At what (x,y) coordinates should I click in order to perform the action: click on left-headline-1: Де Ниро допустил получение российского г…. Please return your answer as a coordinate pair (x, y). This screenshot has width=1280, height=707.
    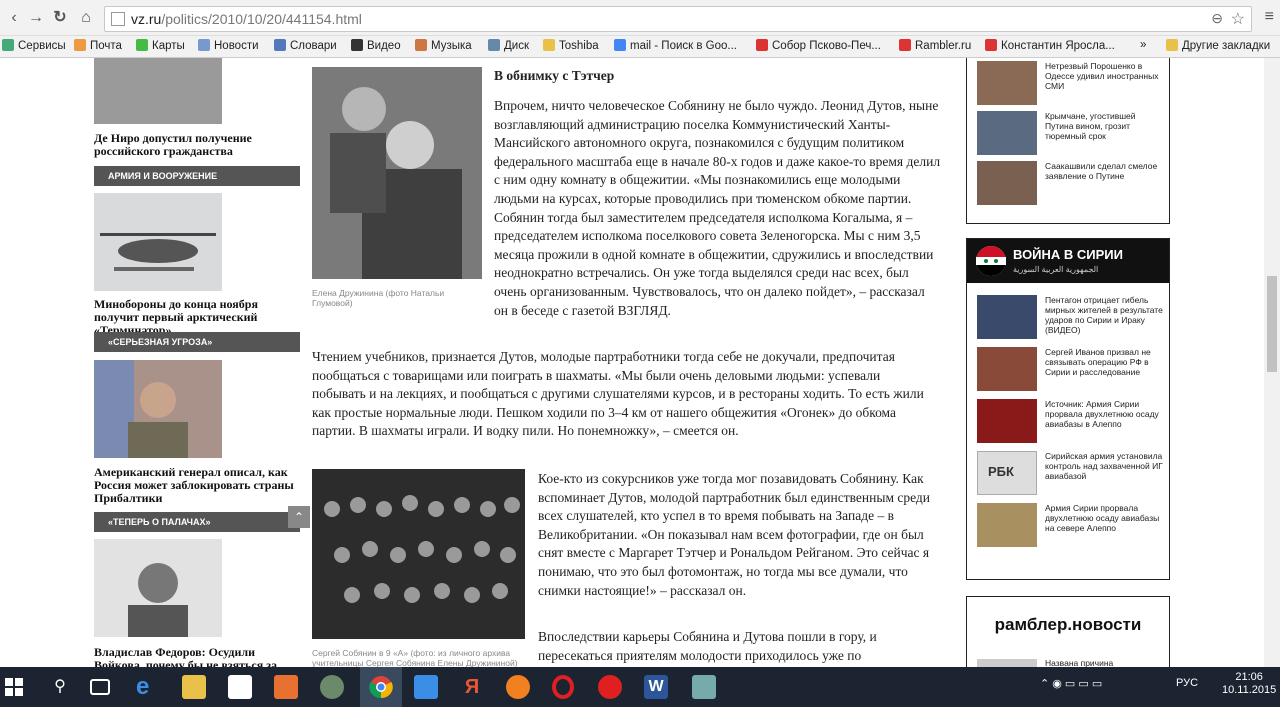
    Looking at the image, I should click on (199, 145).